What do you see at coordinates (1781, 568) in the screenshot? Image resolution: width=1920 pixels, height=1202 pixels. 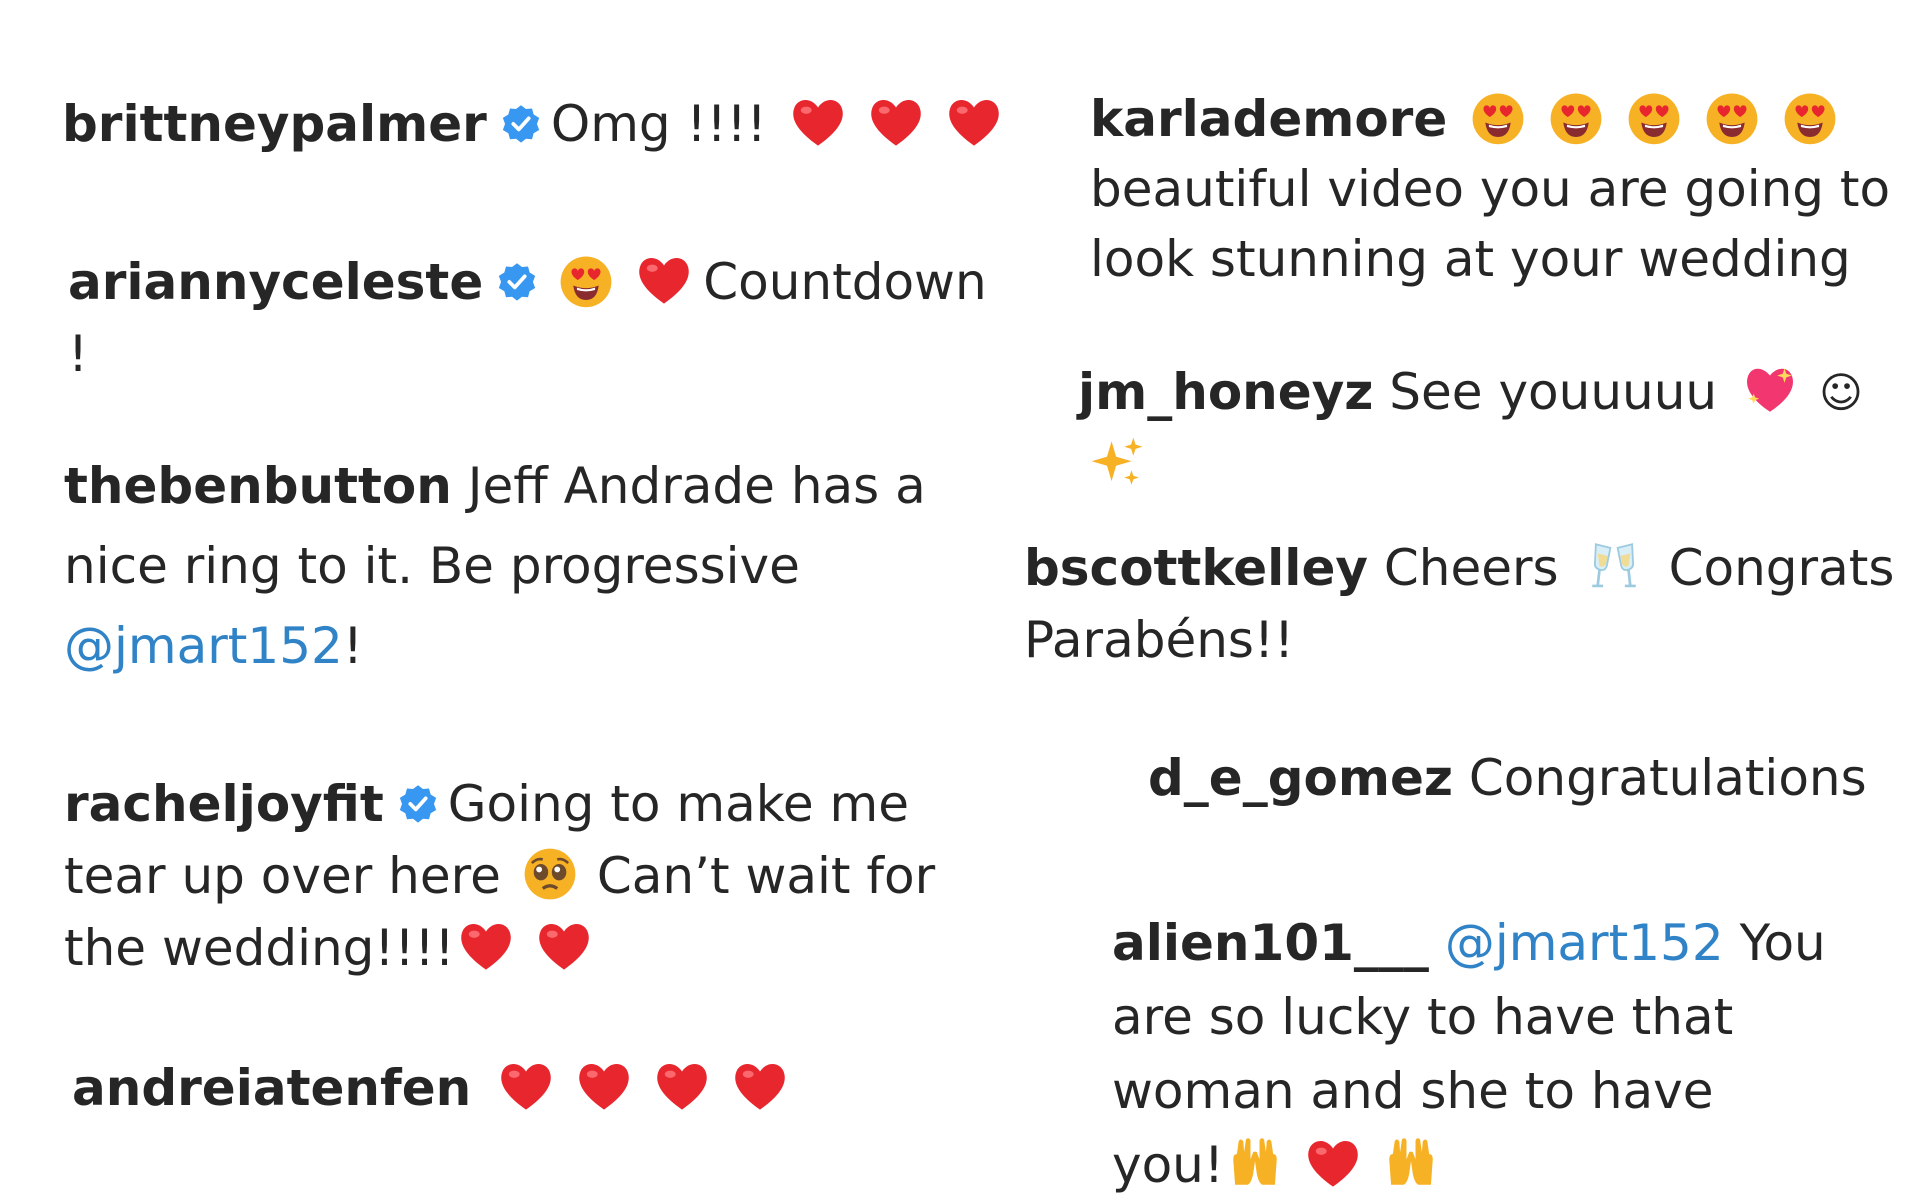 I see `comment-text-after-emoji: Congrats` at bounding box center [1781, 568].